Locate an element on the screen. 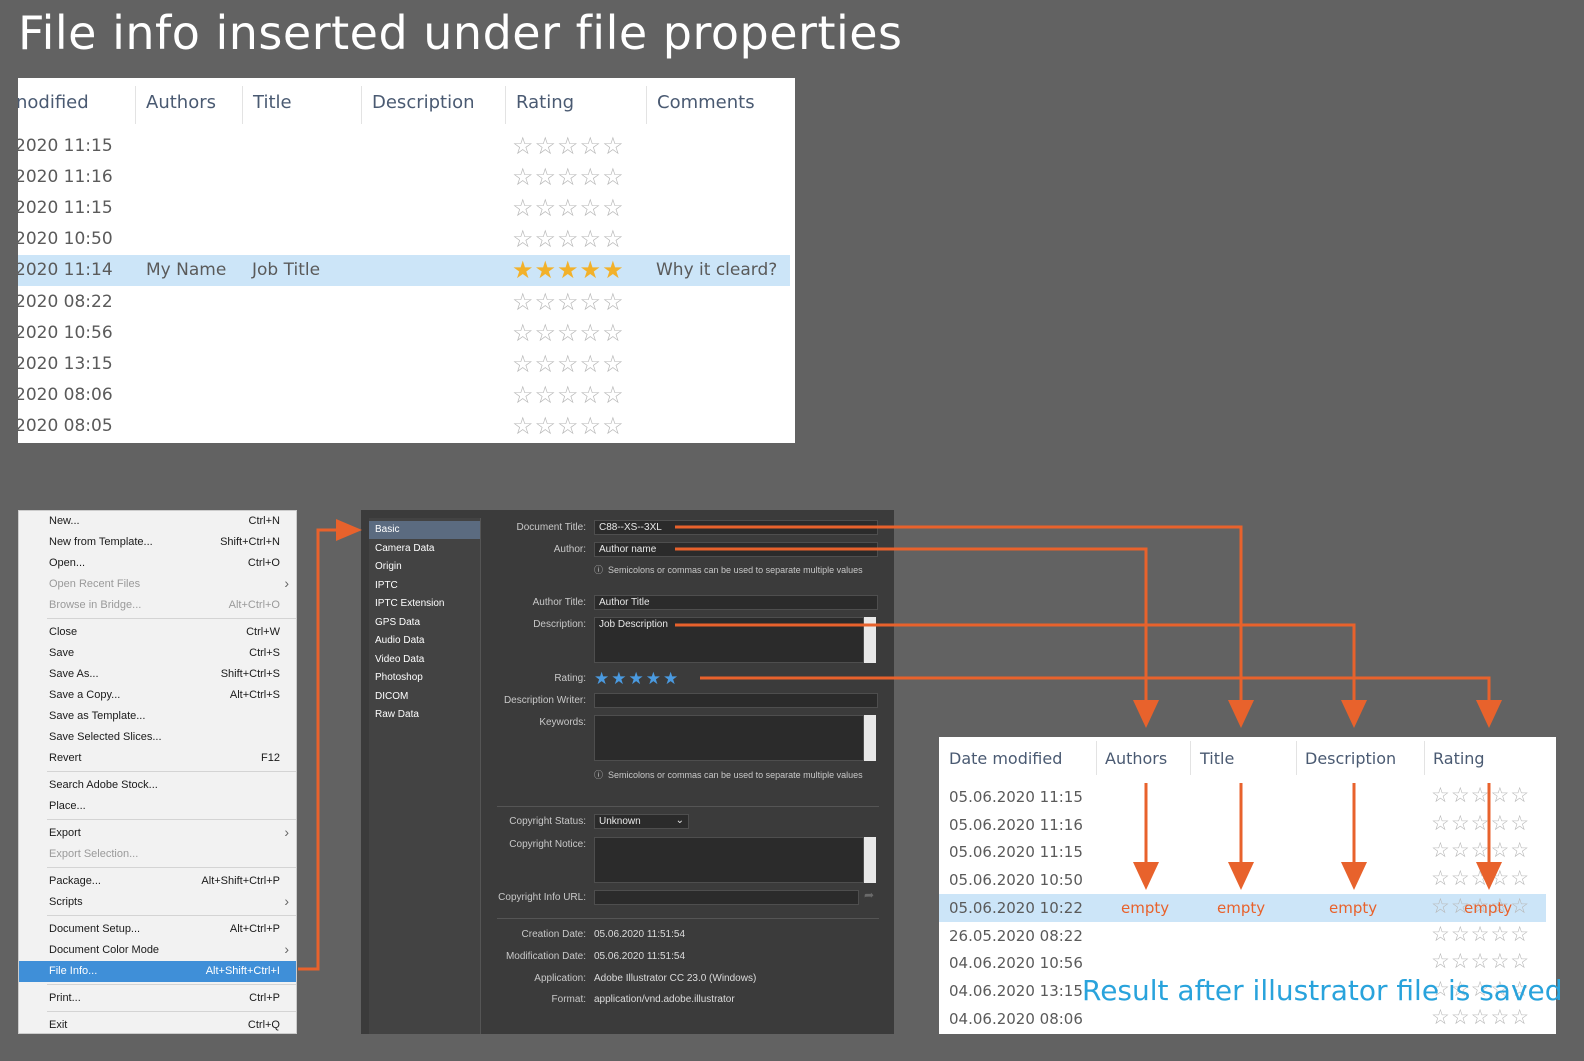 This screenshot has height=1061, width=1584. table-row: 2020 10:56 ☆☆☆☆☆ is located at coordinates (404, 333).